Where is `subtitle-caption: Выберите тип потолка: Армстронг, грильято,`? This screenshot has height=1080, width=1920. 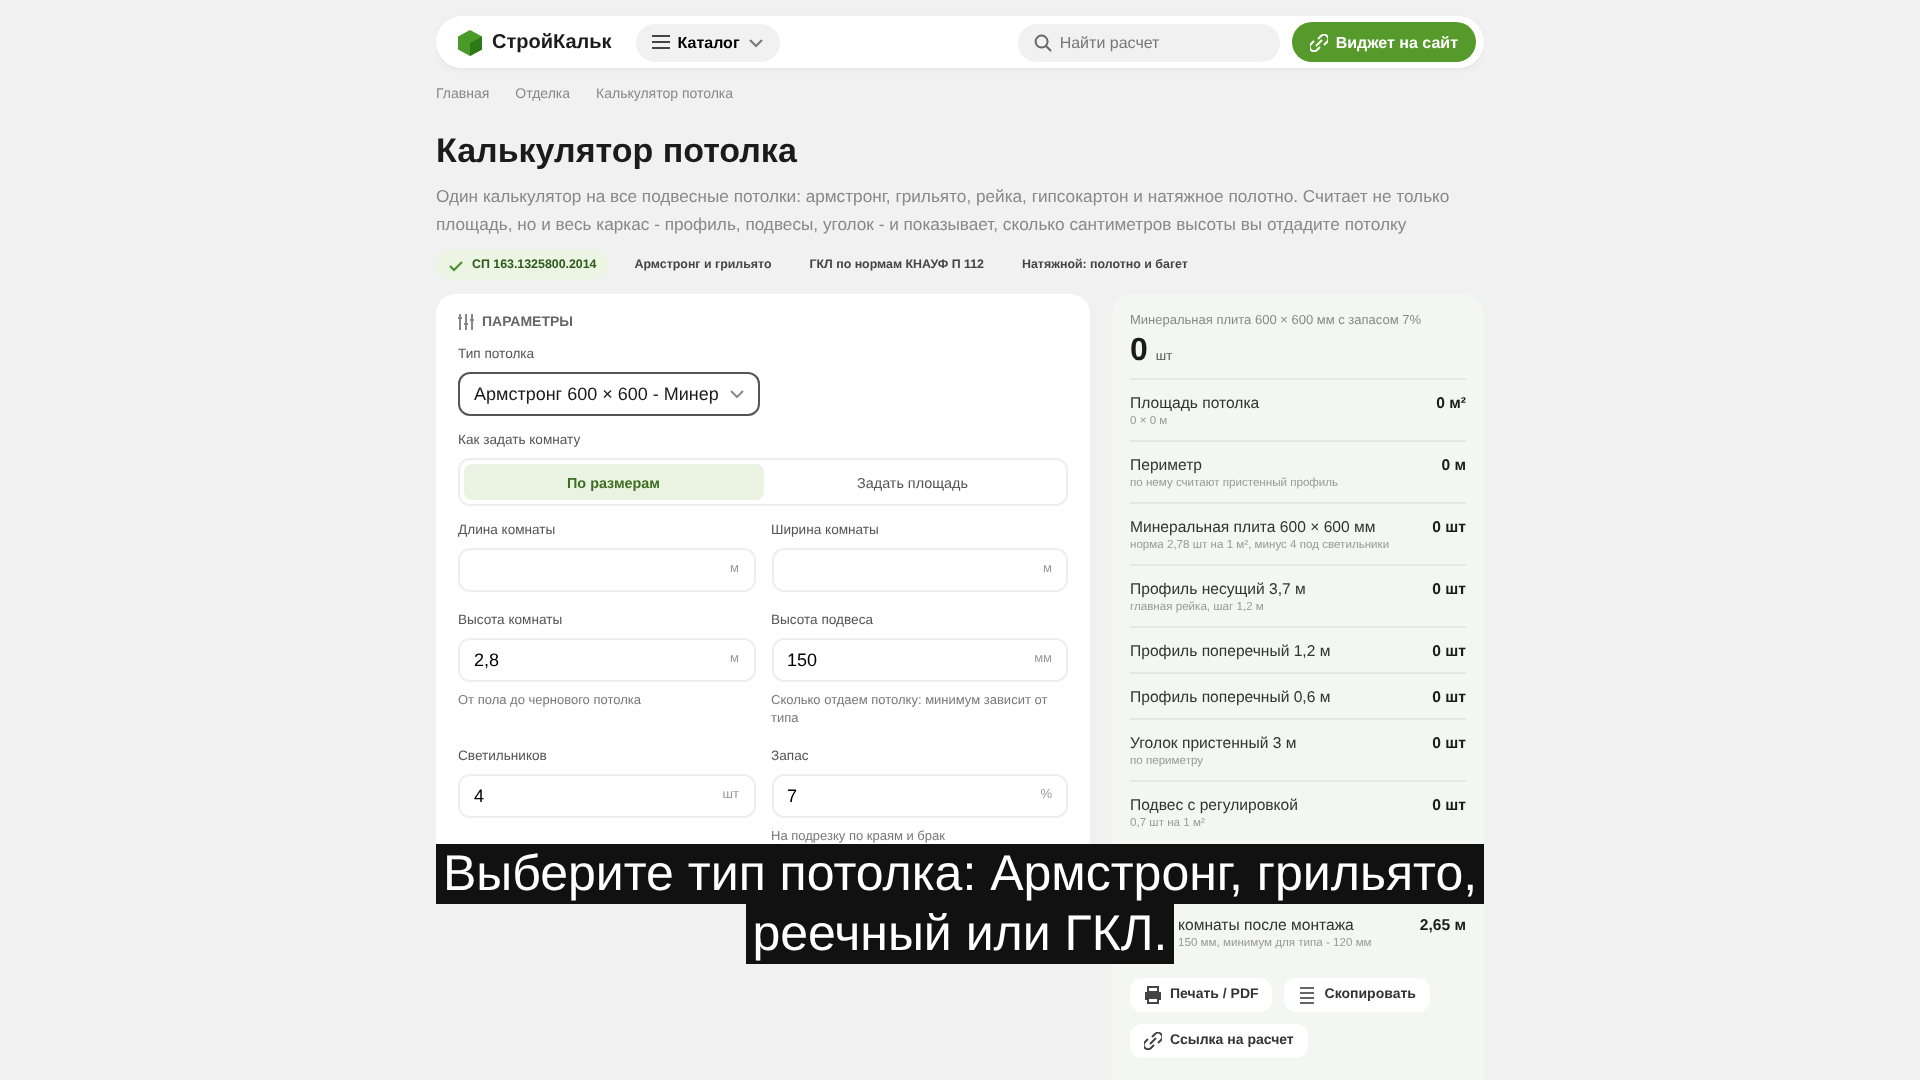
subtitle-caption: Выберите тип потолка: Армстронг, грильято, is located at coordinates (960, 874).